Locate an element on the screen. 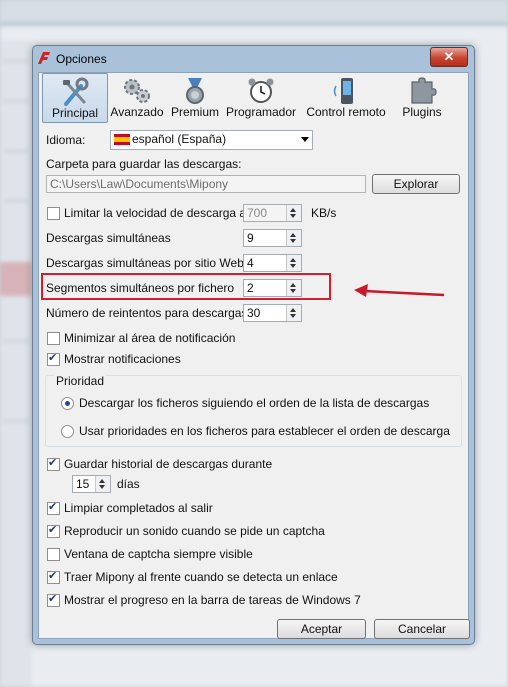 The width and height of the screenshot is (508, 687). speed-limit-stepper: 700 is located at coordinates (272, 213).